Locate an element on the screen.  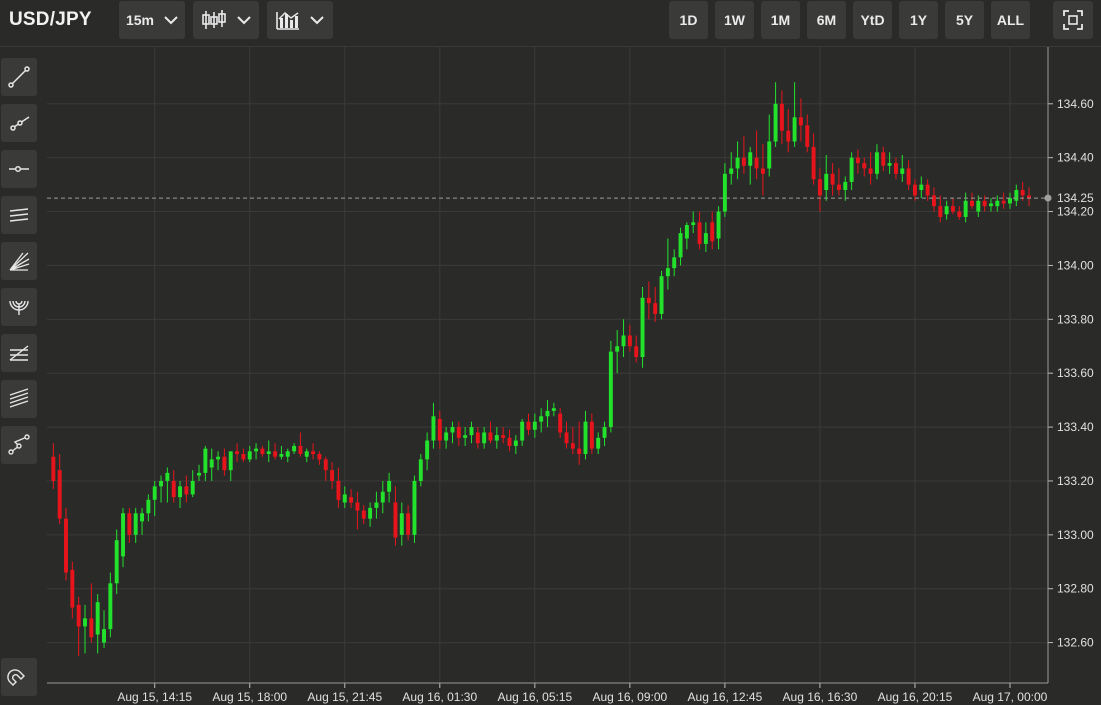
interval-dropdown: 15m is located at coordinates (152, 20).